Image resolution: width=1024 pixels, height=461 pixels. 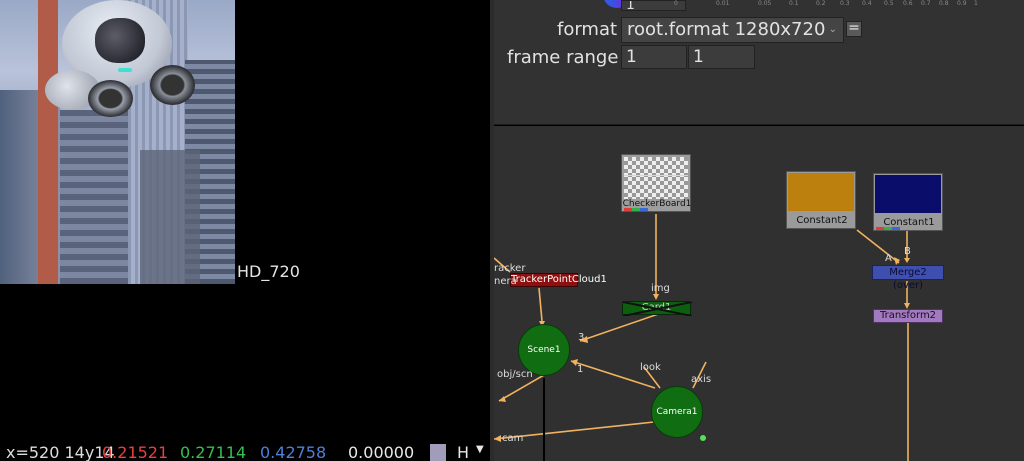 I want to click on dropdown-arrow-icon: ⌄, so click(x=832, y=29).